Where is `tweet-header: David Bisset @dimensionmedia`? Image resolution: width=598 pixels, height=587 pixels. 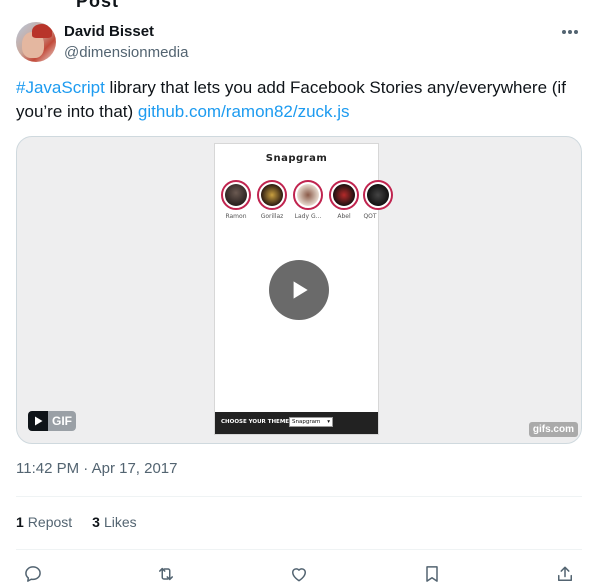
tweet-header: David Bisset @dimensionmedia is located at coordinates (299, 43).